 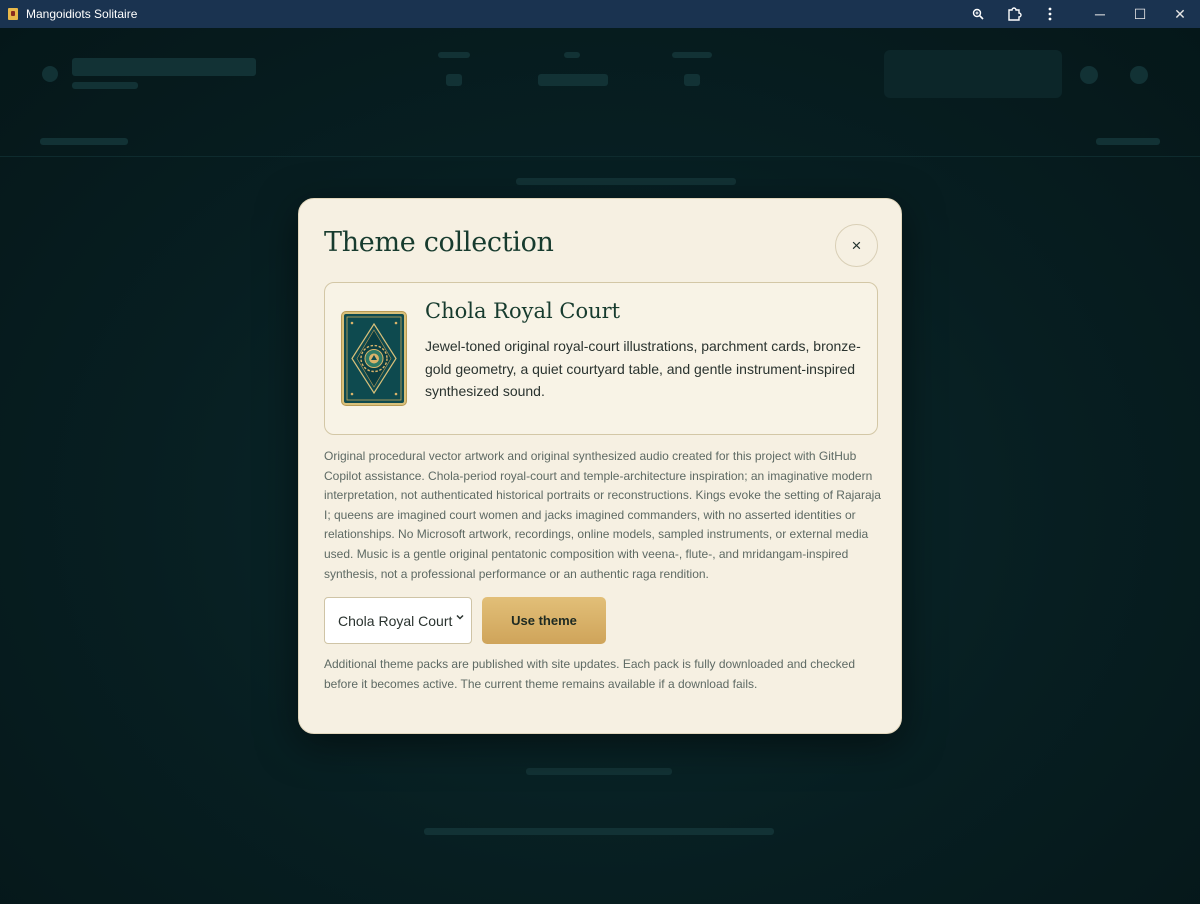 What do you see at coordinates (1139, 75) in the screenshot?
I see `menu-icon` at bounding box center [1139, 75].